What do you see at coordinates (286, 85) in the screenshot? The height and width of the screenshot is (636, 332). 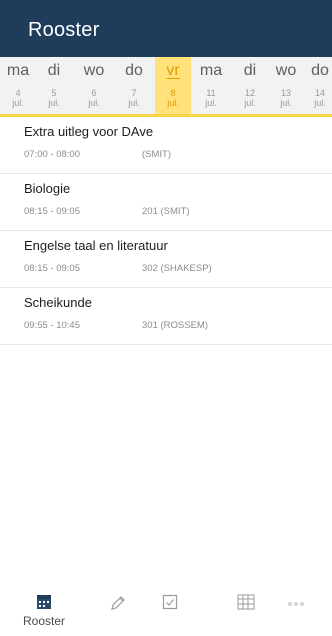 I see `date-item: wo 13 jul.` at bounding box center [286, 85].